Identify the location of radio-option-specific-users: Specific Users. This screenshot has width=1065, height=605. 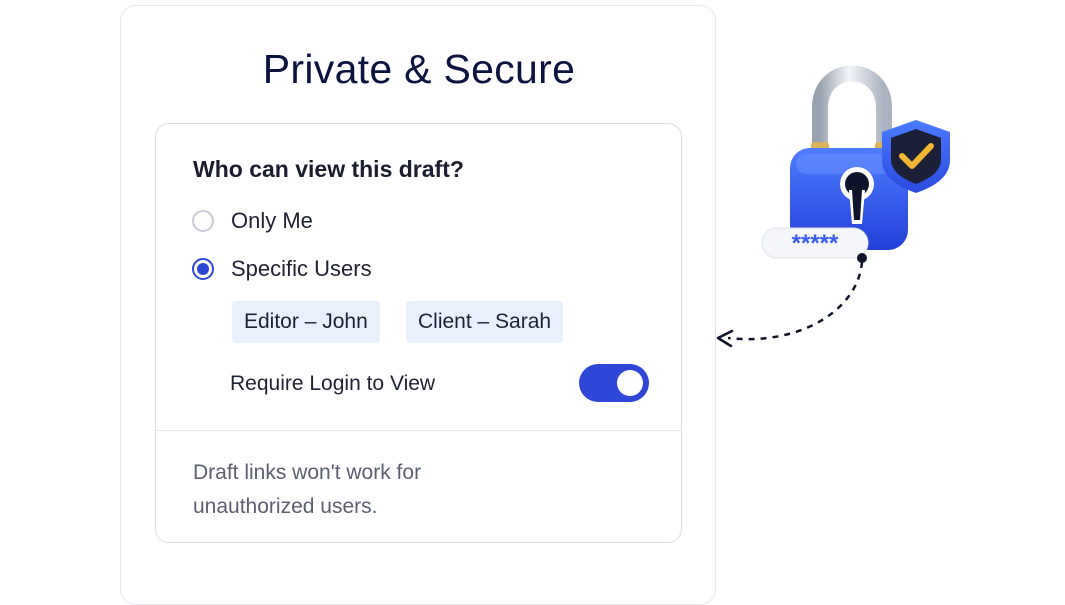
(282, 269).